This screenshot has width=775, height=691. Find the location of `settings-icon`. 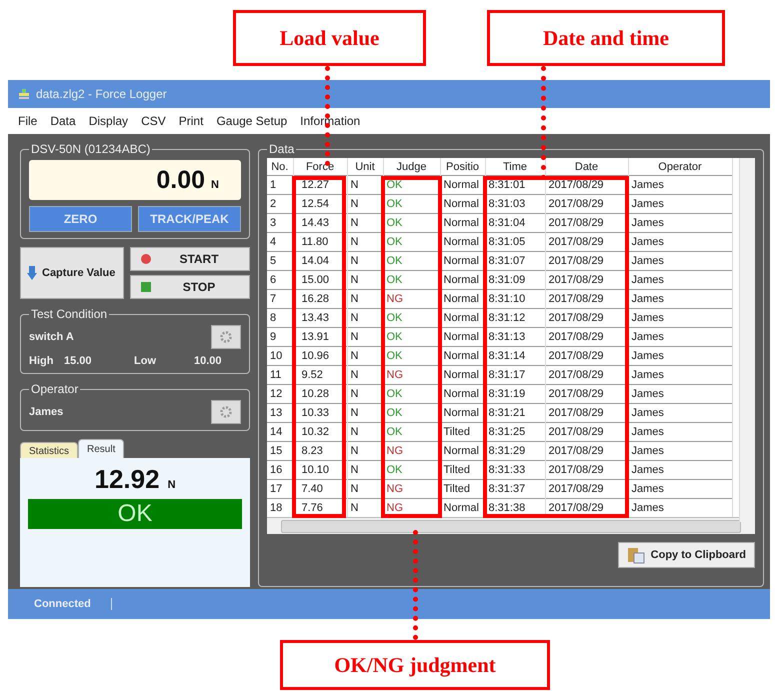

settings-icon is located at coordinates (226, 412).